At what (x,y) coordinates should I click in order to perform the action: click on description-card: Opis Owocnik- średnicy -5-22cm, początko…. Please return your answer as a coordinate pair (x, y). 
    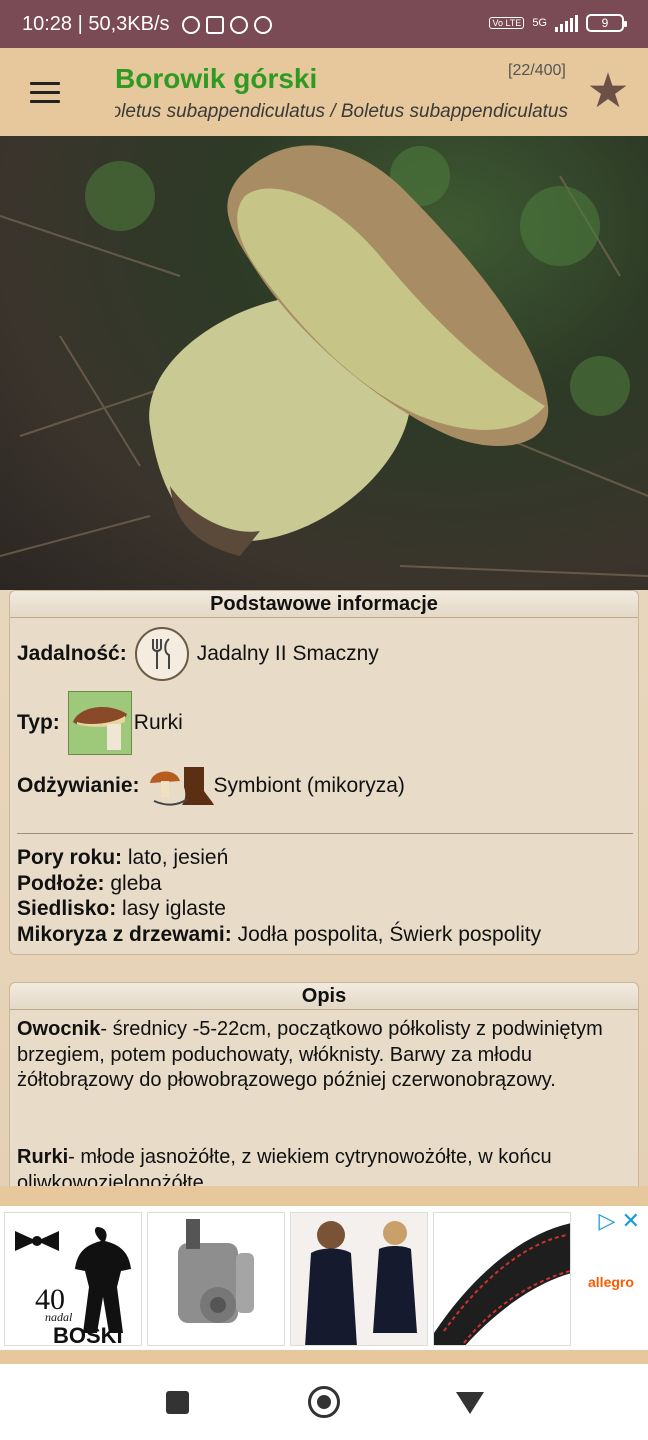
    Looking at the image, I should click on (324, 1084).